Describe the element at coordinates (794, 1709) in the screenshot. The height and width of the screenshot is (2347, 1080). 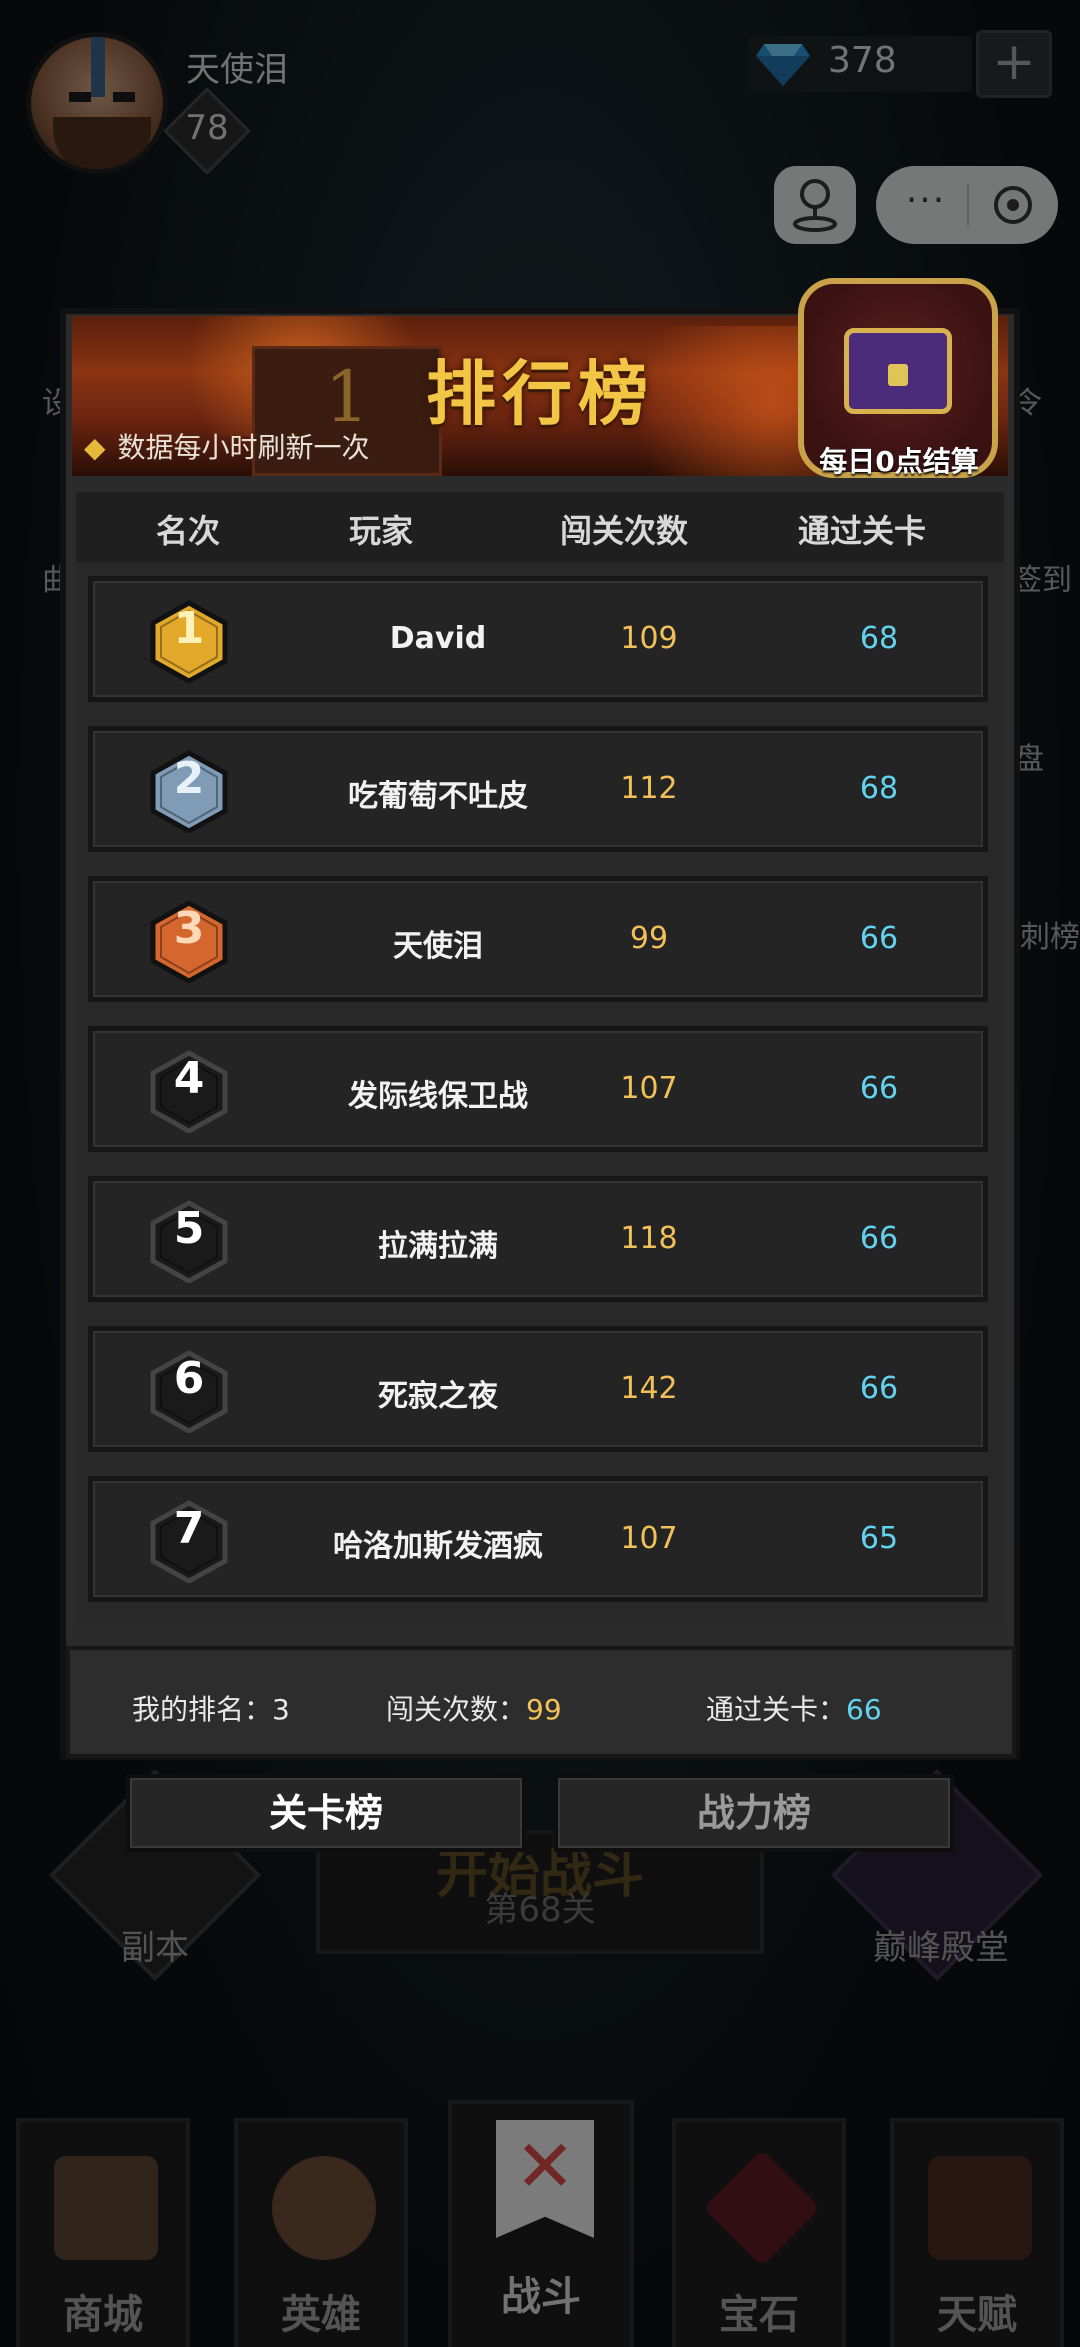
I see `my-stage: 通过关卡：66` at that location.